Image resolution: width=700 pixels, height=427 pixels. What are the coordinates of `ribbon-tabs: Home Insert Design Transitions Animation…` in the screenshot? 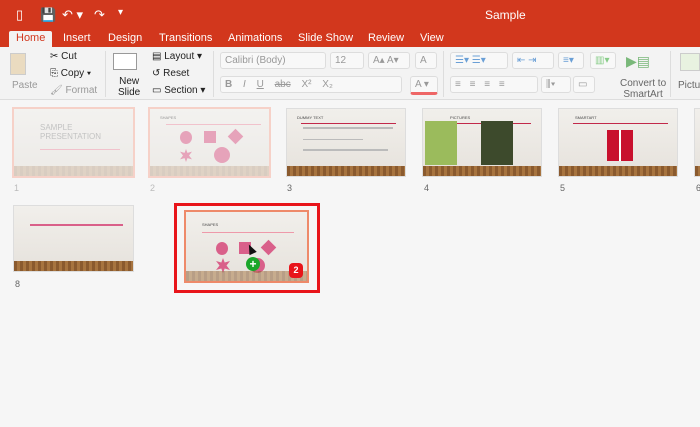 It's located at (350, 38).